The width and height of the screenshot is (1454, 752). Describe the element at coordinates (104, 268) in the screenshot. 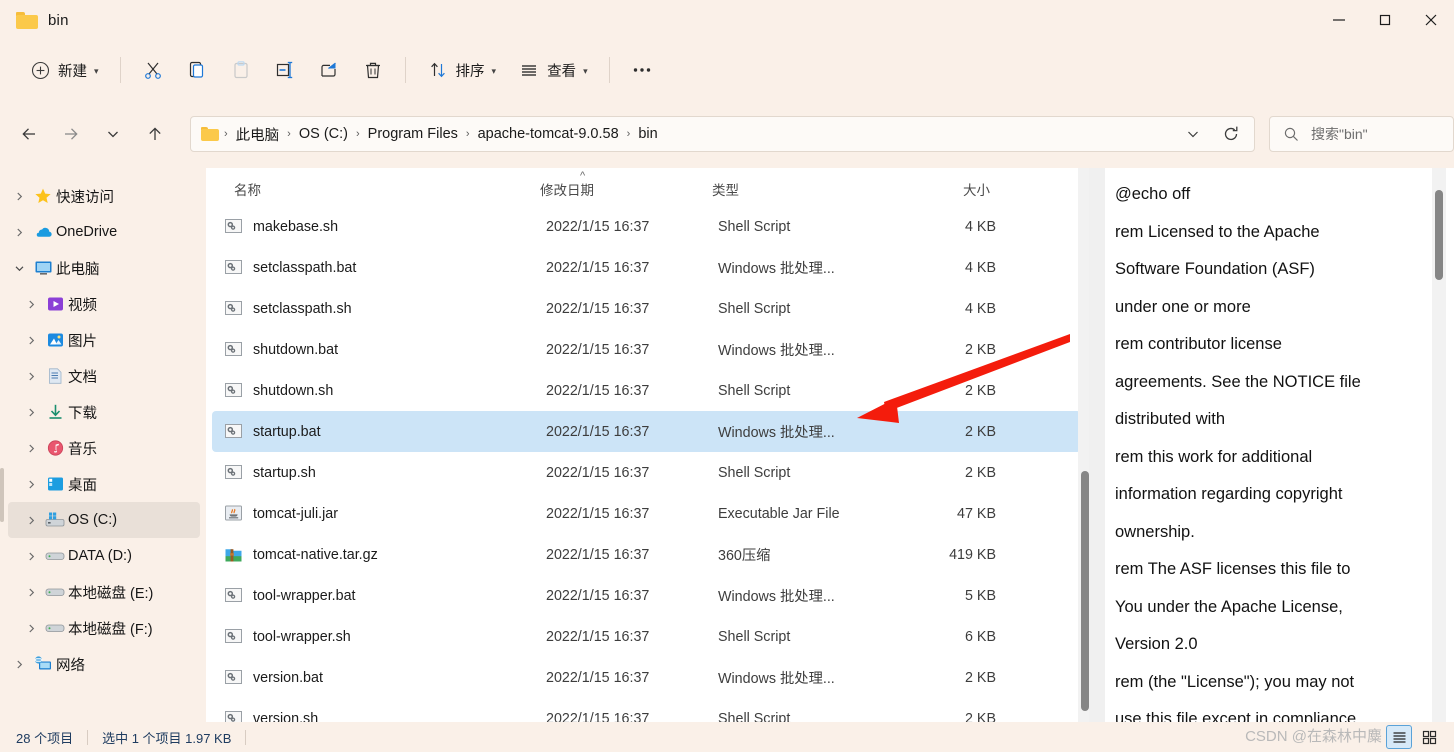

I see `sidebar-item-2: 此电脑` at that location.